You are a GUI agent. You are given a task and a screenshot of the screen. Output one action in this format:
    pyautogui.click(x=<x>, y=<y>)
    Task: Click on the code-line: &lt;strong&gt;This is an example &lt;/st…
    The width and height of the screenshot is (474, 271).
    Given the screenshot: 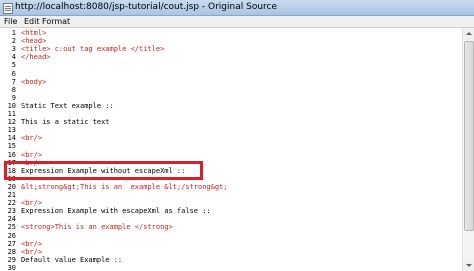 What is the action you would take?
    pyautogui.click(x=124, y=186)
    